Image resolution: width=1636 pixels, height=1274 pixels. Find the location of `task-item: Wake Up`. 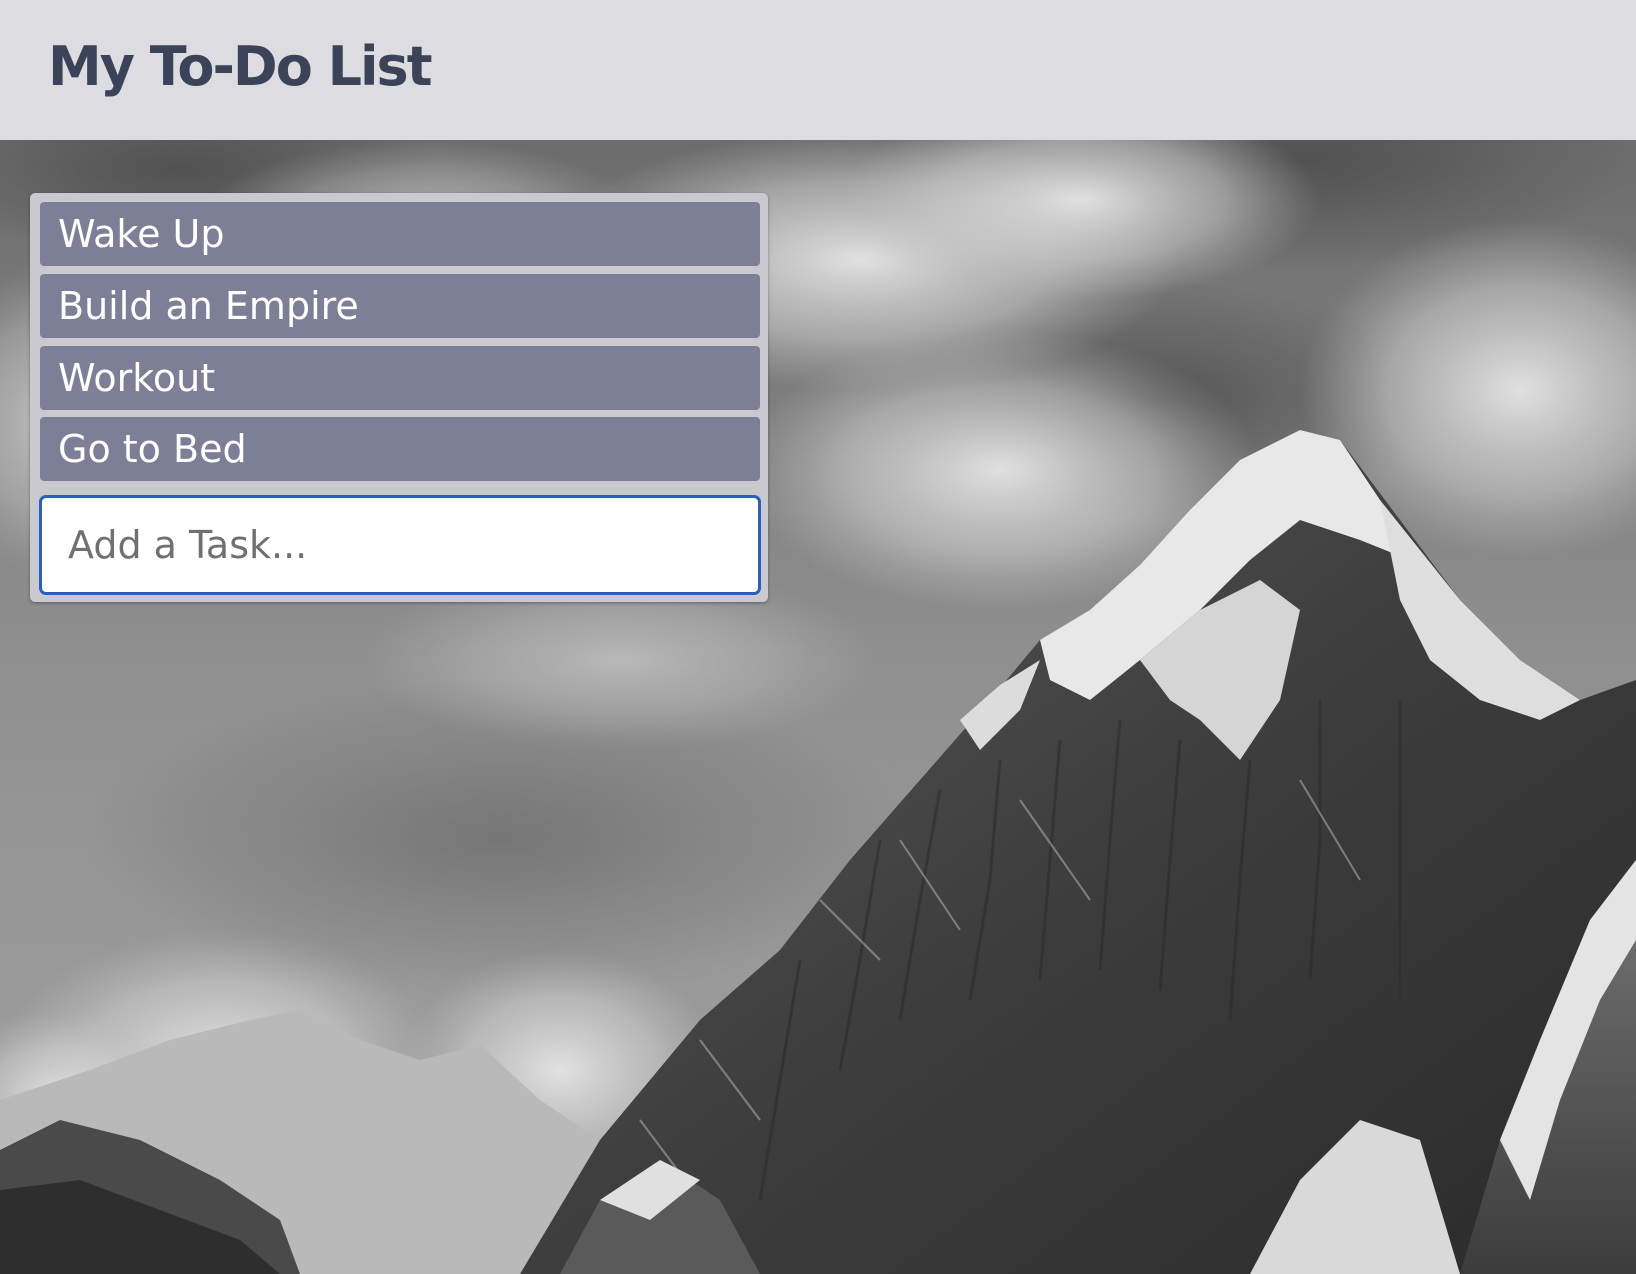

task-item: Wake Up is located at coordinates (400, 234).